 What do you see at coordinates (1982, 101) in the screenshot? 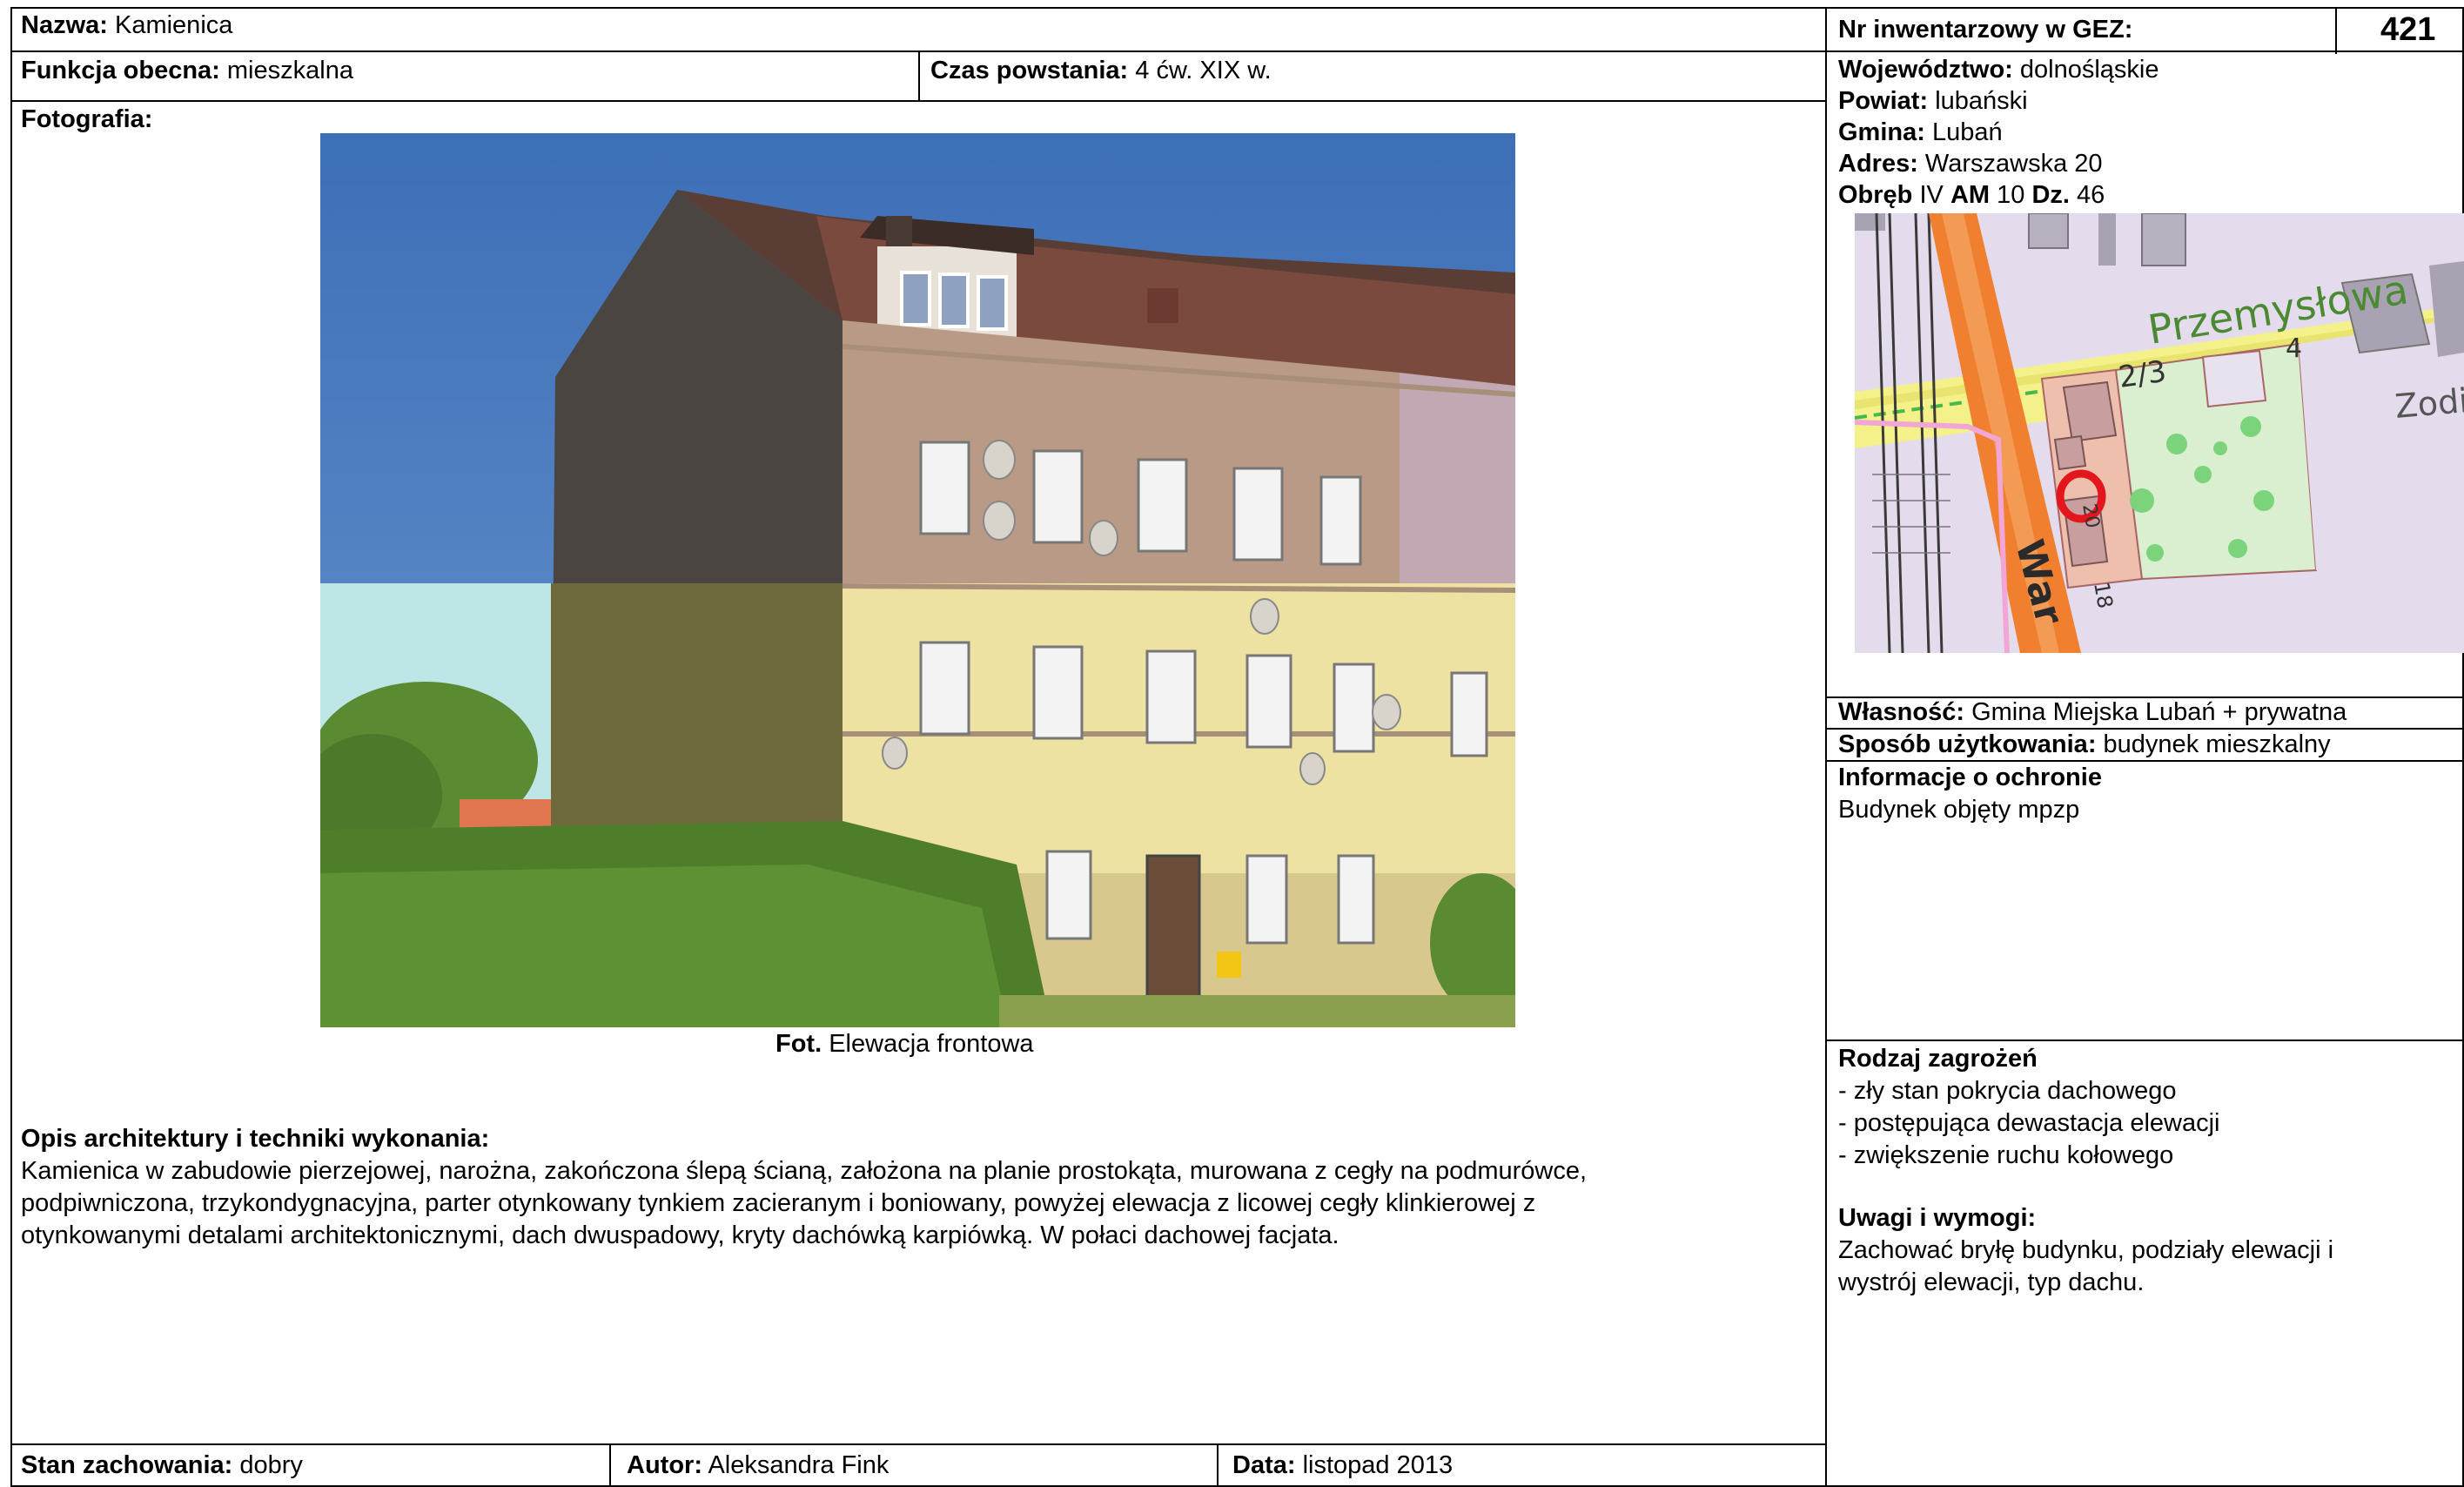
I see `county-value: lubański` at bounding box center [1982, 101].